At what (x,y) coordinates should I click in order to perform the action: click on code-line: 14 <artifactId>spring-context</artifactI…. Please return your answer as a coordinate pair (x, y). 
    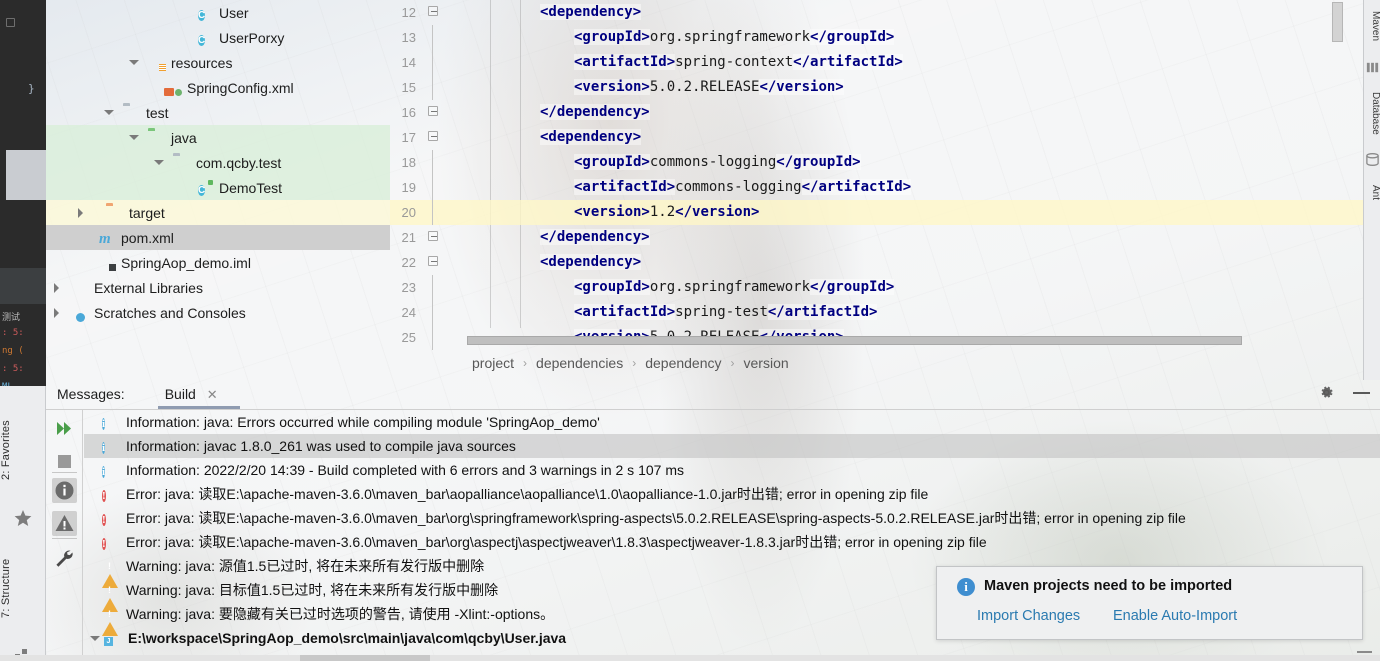
    Looking at the image, I should click on (876, 62).